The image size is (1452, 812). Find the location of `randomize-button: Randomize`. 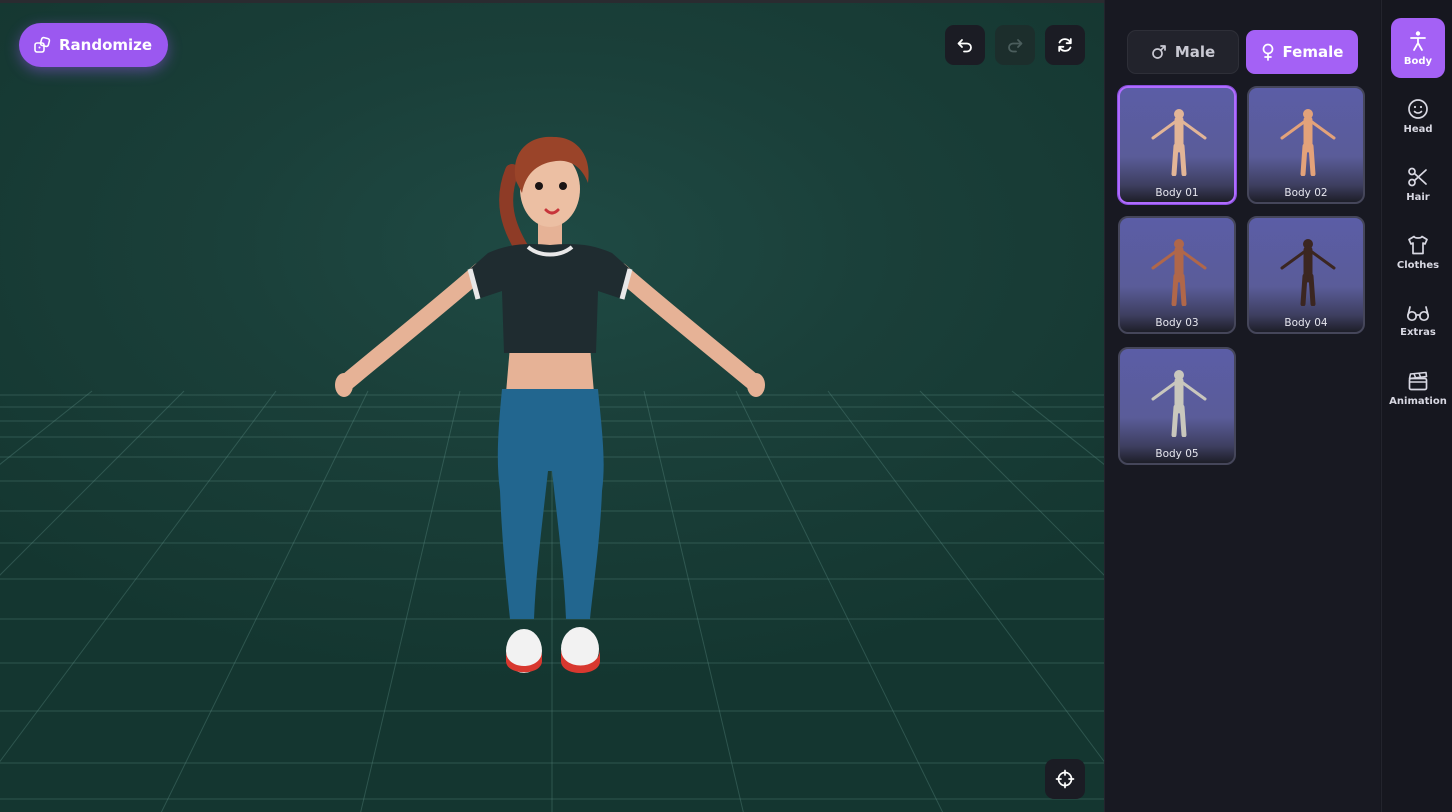

randomize-button: Randomize is located at coordinates (94, 45).